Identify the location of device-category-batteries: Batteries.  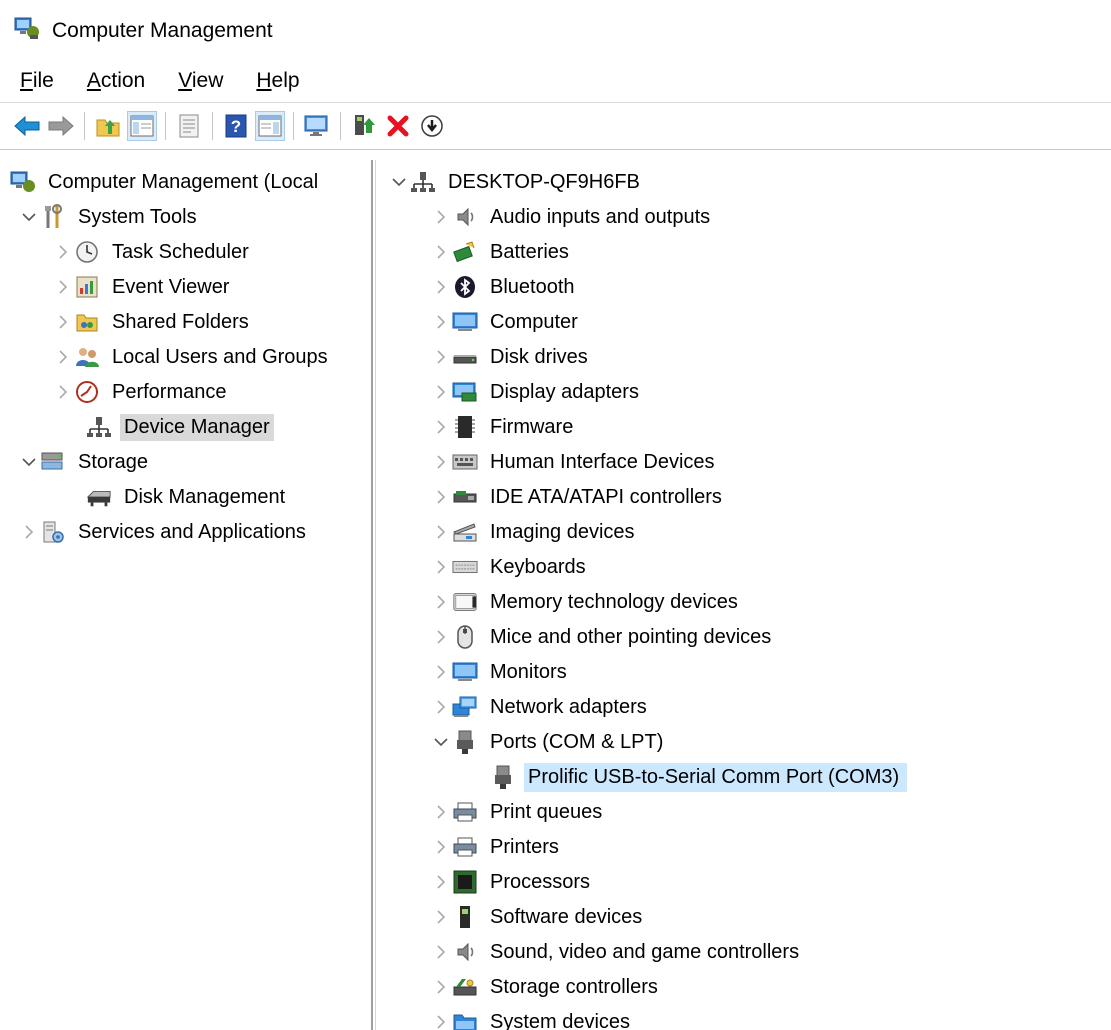
(501, 252).